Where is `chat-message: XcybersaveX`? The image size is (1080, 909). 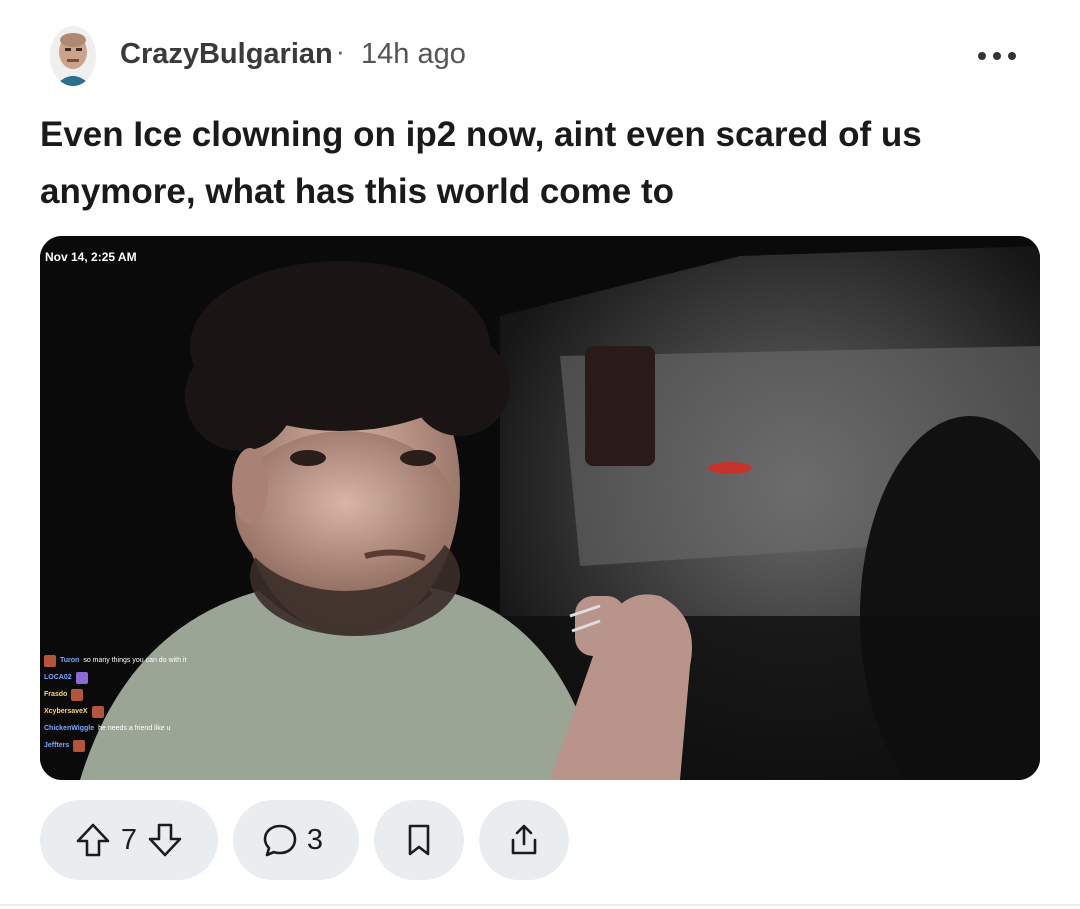
chat-message: XcybersaveX is located at coordinates (164, 711).